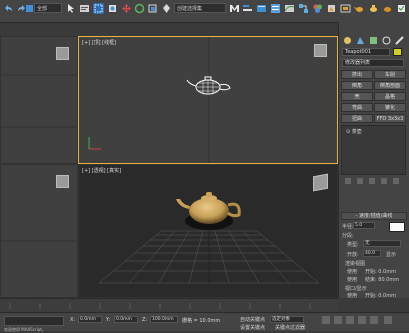 This screenshot has height=333, width=409. Describe the element at coordinates (354, 131) in the screenshot. I see `stack-item: ⊙ 茶壶` at that location.